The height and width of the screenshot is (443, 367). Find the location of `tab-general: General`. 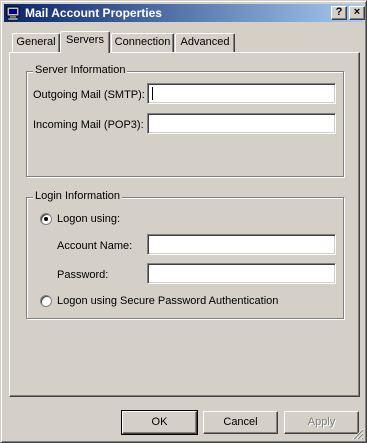

tab-general: General is located at coordinates (36, 42).